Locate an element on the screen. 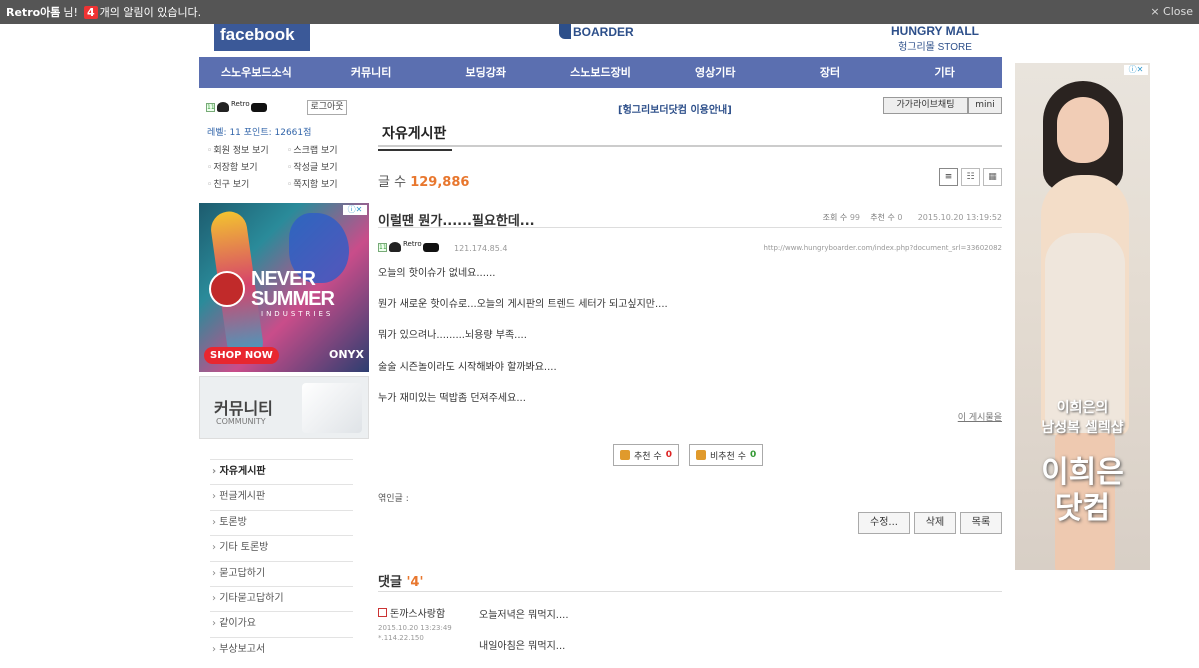 This screenshot has height=668, width=1199. trackback-label: 엮인글 : is located at coordinates (393, 499).